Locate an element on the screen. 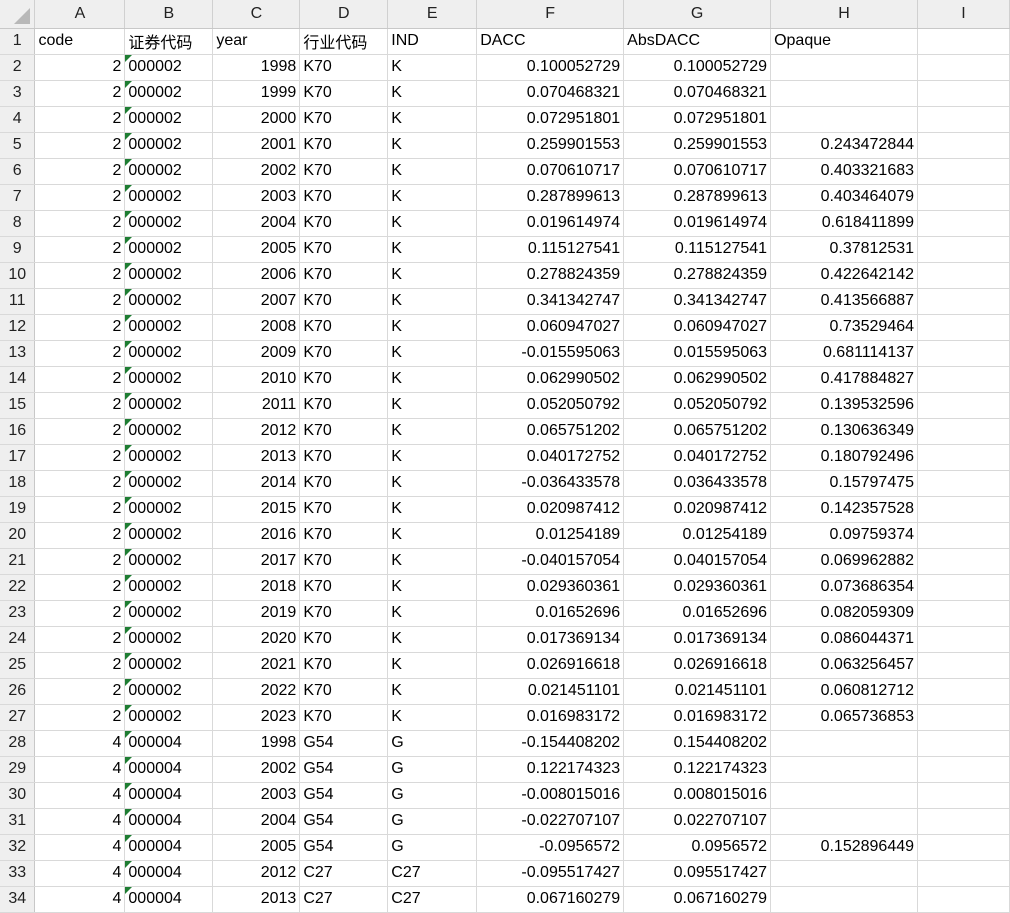  cell-e23: K is located at coordinates (432, 613).